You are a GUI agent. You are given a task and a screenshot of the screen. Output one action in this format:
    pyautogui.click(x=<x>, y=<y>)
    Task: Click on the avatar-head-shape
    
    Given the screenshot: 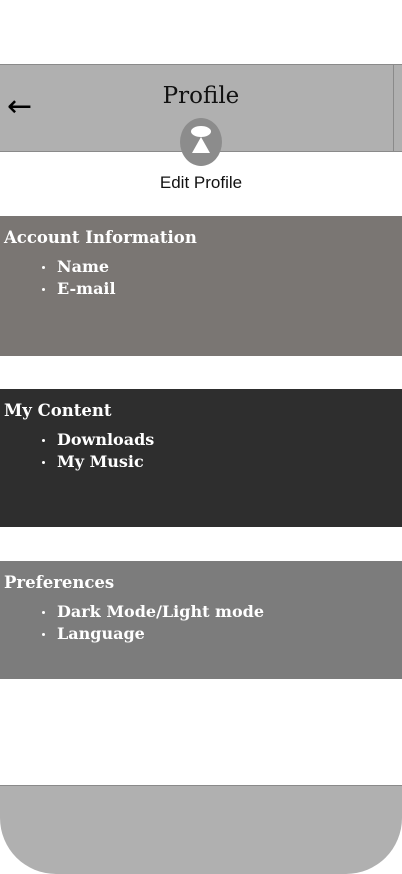 What is the action you would take?
    pyautogui.click(x=201, y=131)
    